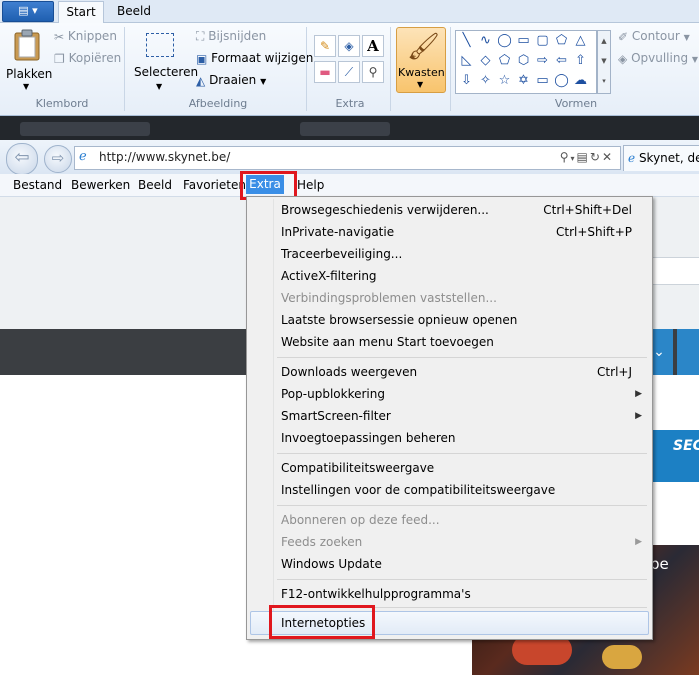  Describe the element at coordinates (37, 185) in the screenshot. I see `menu-bestand: Bestand` at that location.